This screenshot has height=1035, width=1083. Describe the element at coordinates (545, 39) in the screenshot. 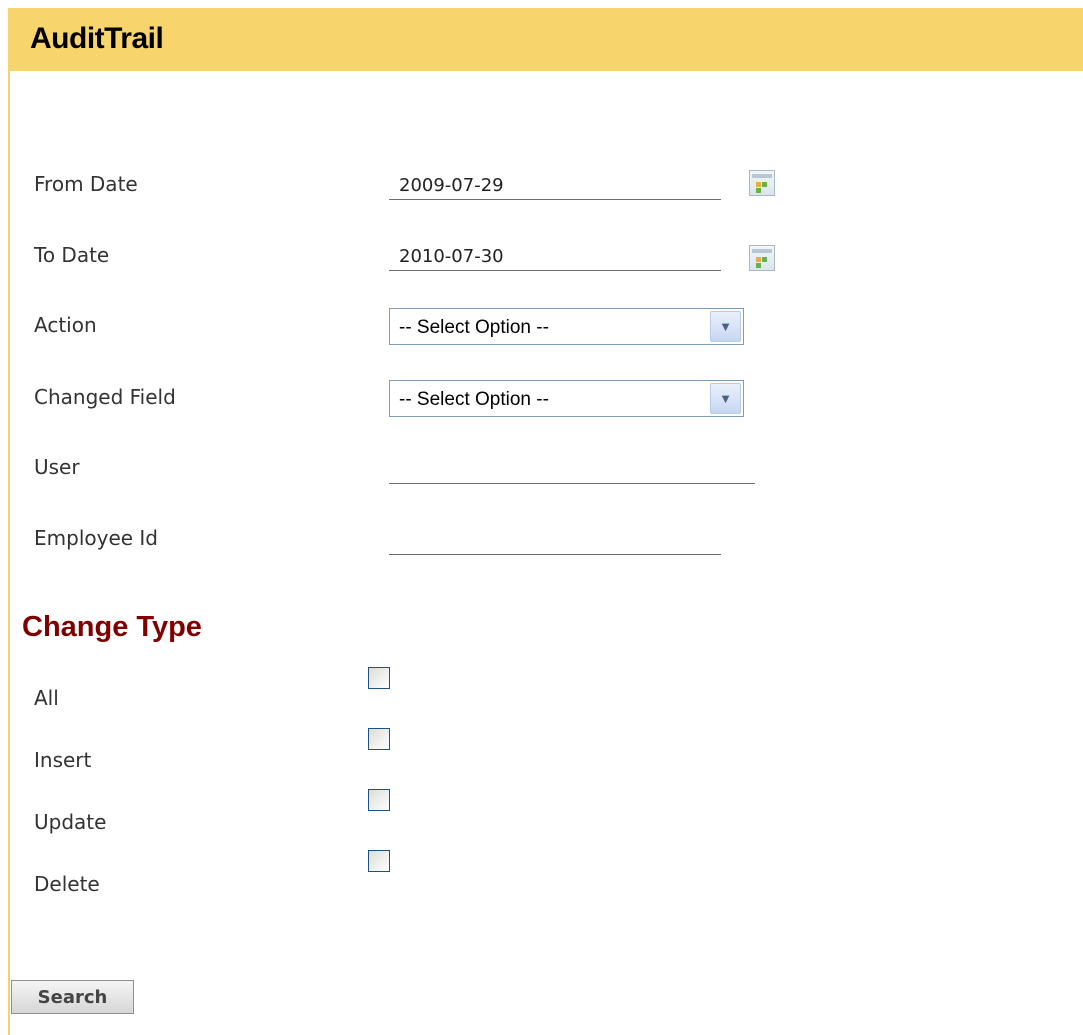

I see `panel-header: AuditTrail` at that location.